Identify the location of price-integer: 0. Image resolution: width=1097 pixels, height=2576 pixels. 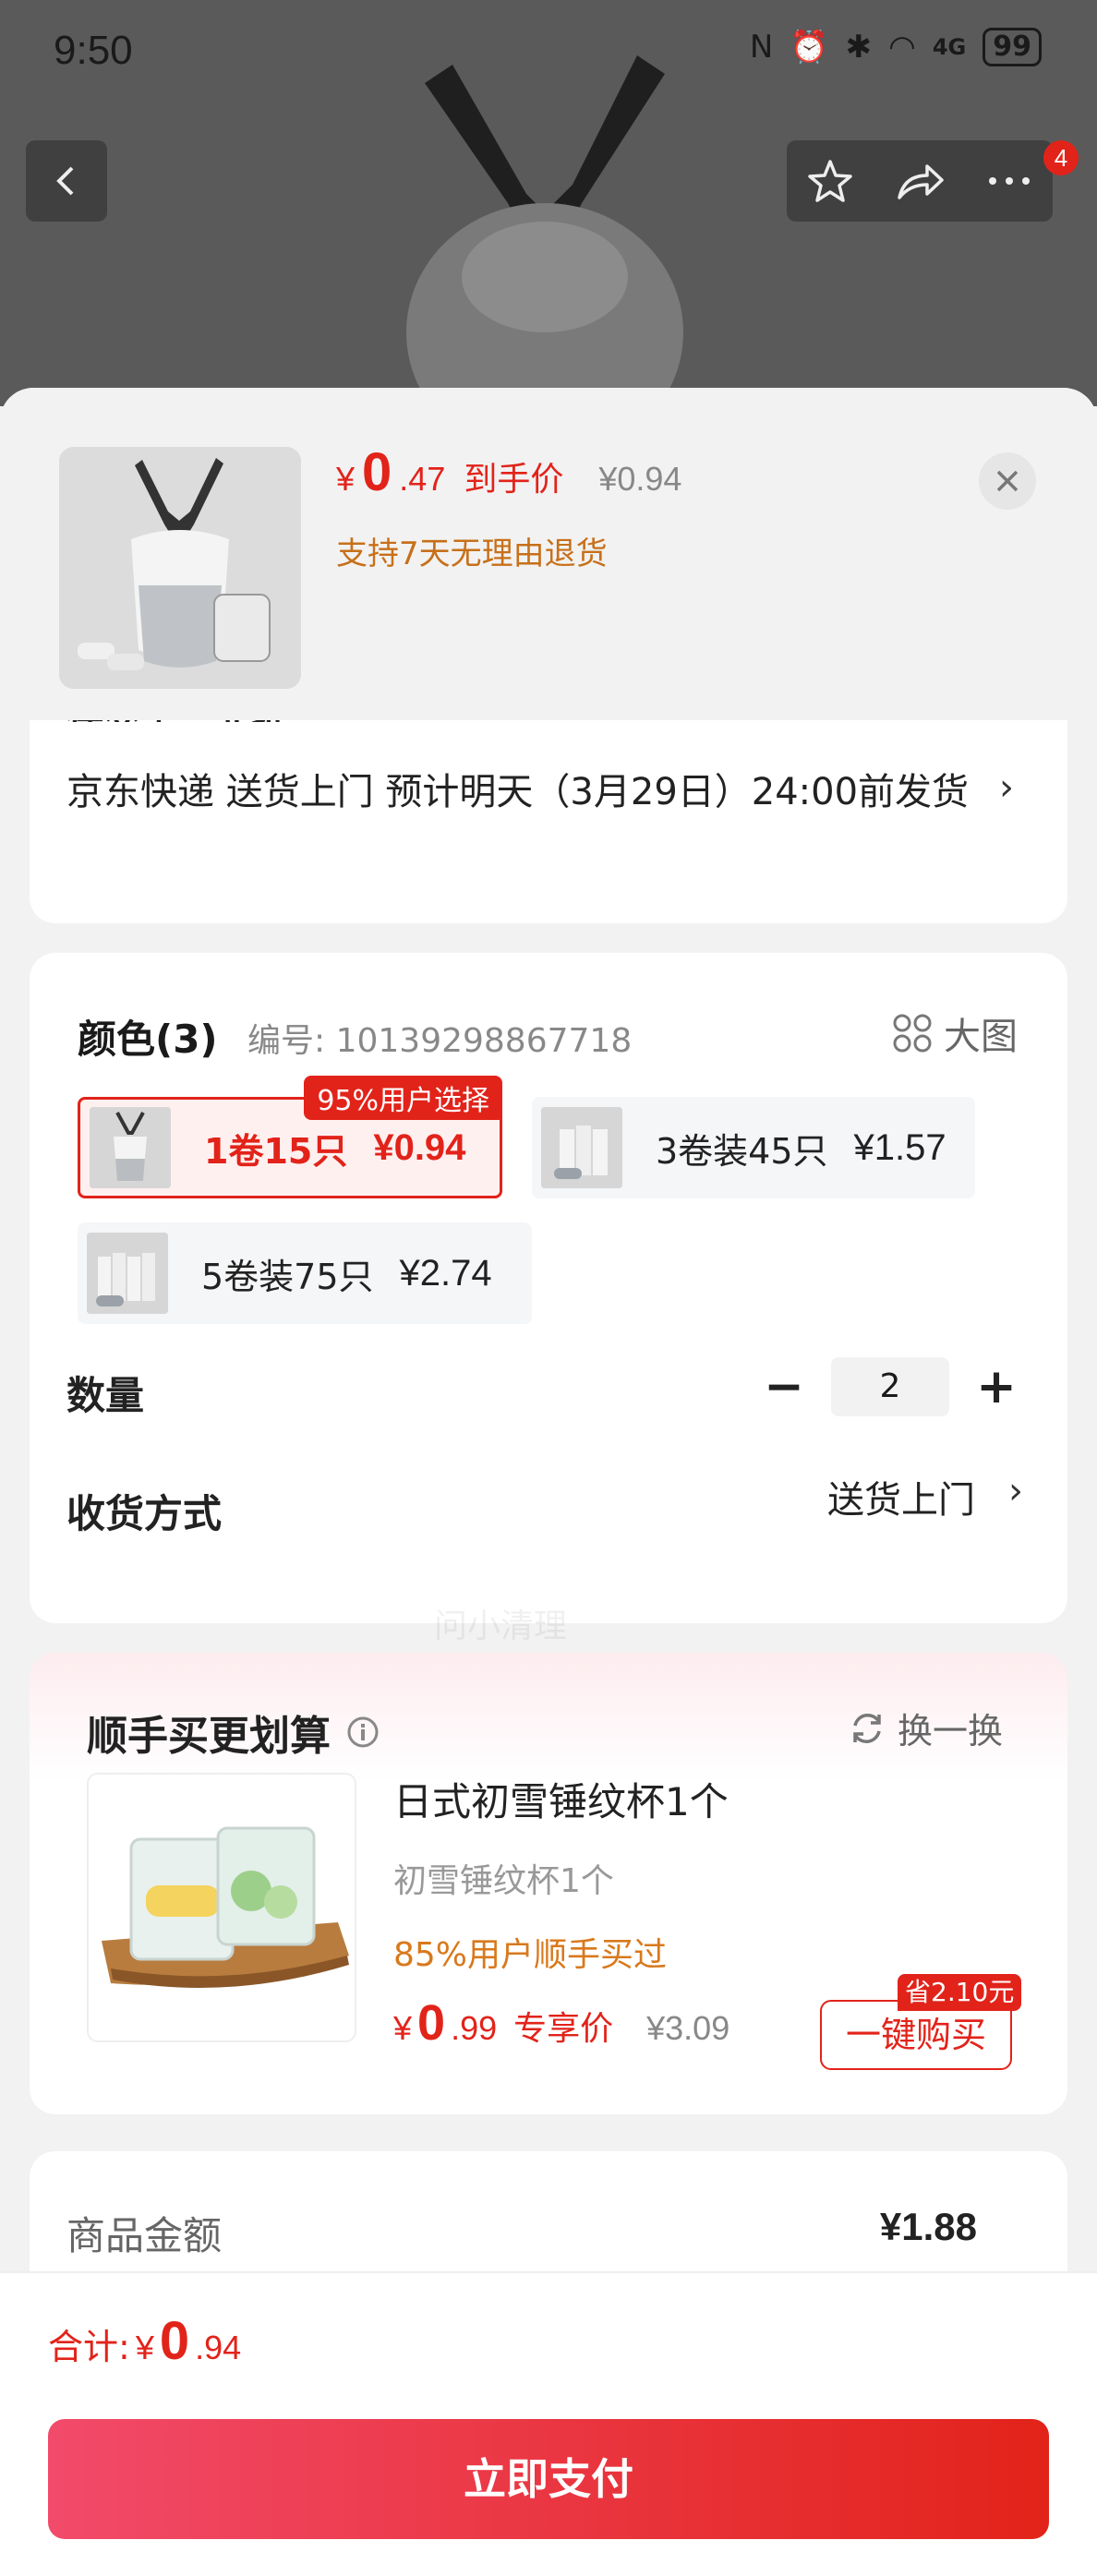
(377, 472).